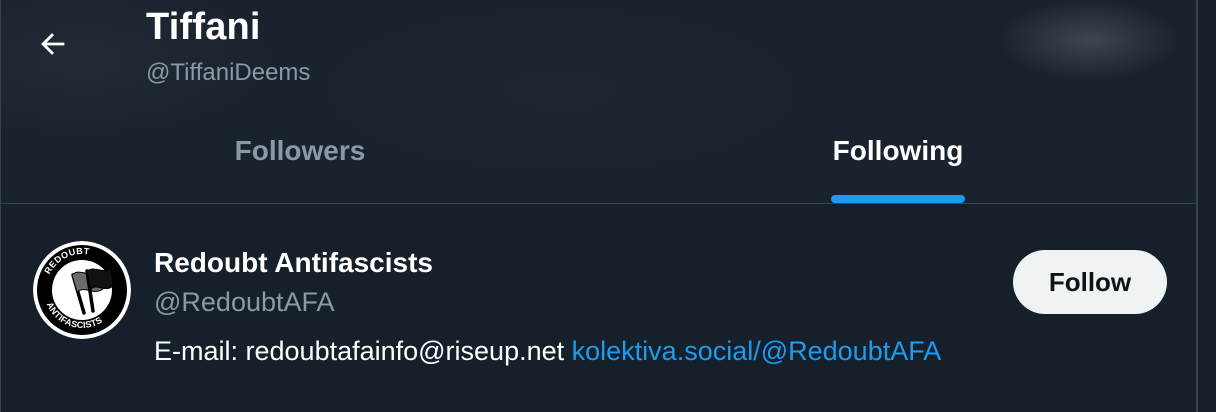 Image resolution: width=1216 pixels, height=412 pixels. I want to click on bio-link: kolektiva.social/@RedoubtAFA, so click(757, 351).